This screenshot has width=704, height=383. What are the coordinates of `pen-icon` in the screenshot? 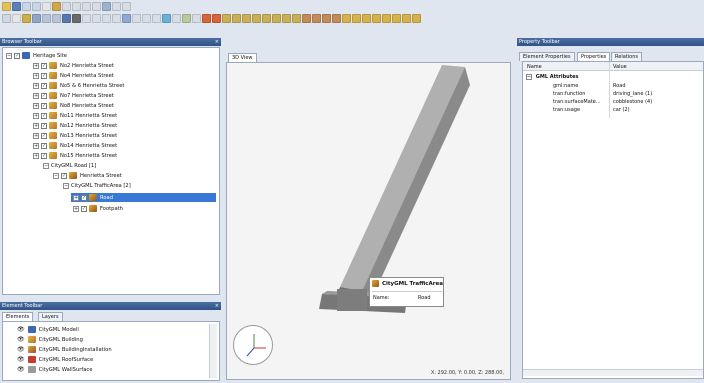 It's located at (76, 18).